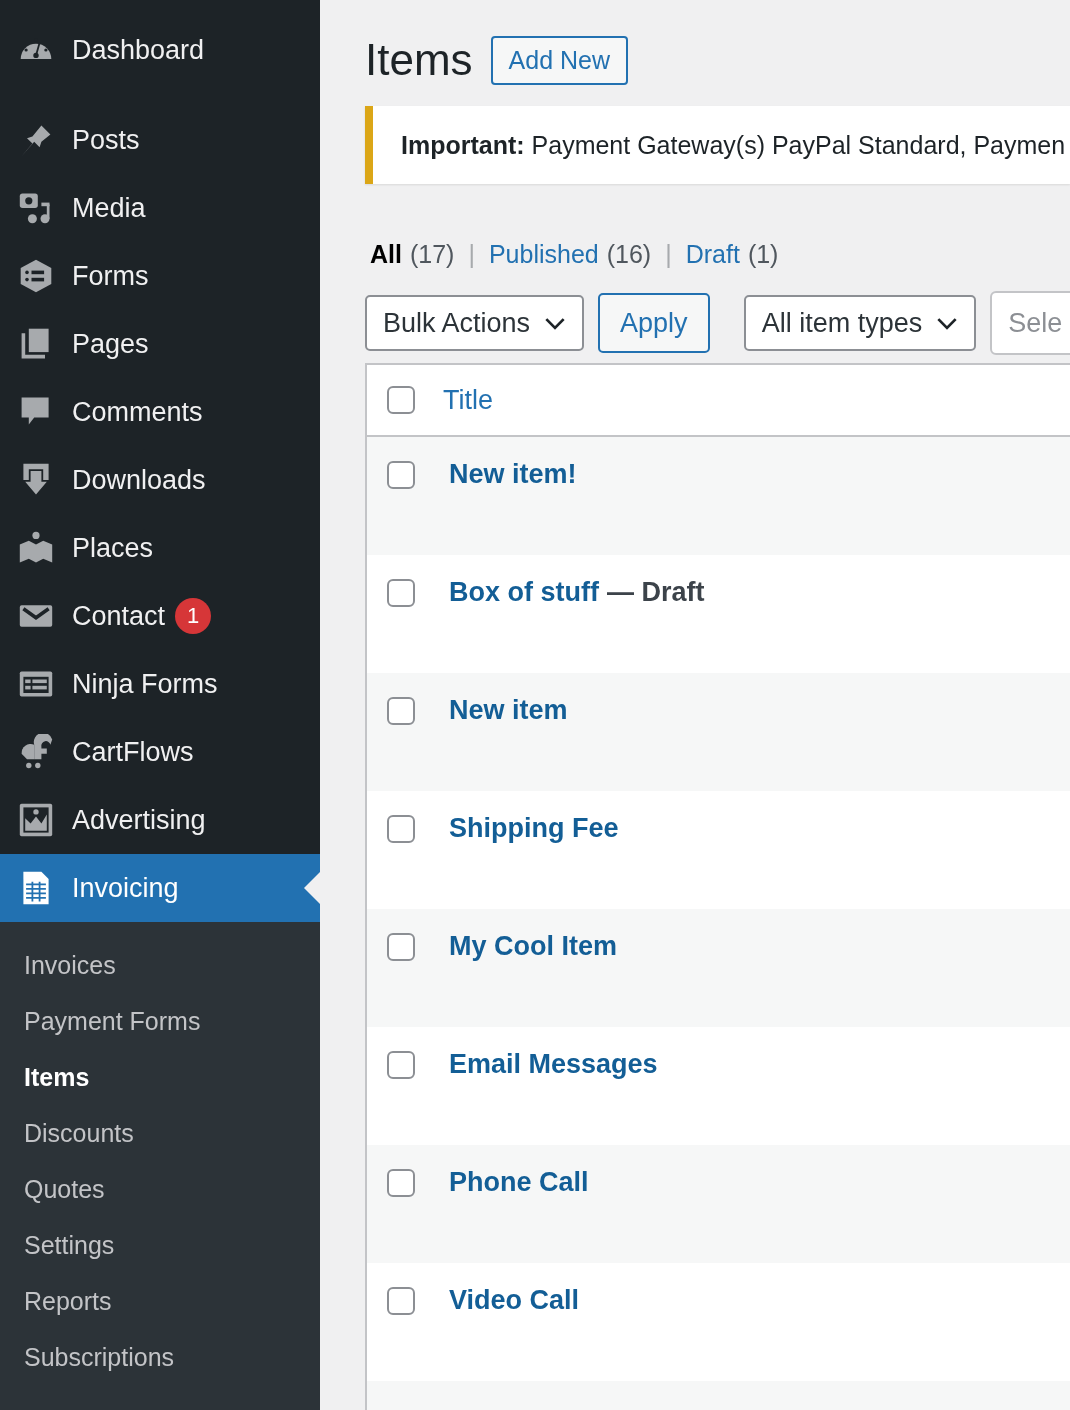 This screenshot has width=1070, height=1410. I want to click on menu-item: Contact 1, so click(160, 616).